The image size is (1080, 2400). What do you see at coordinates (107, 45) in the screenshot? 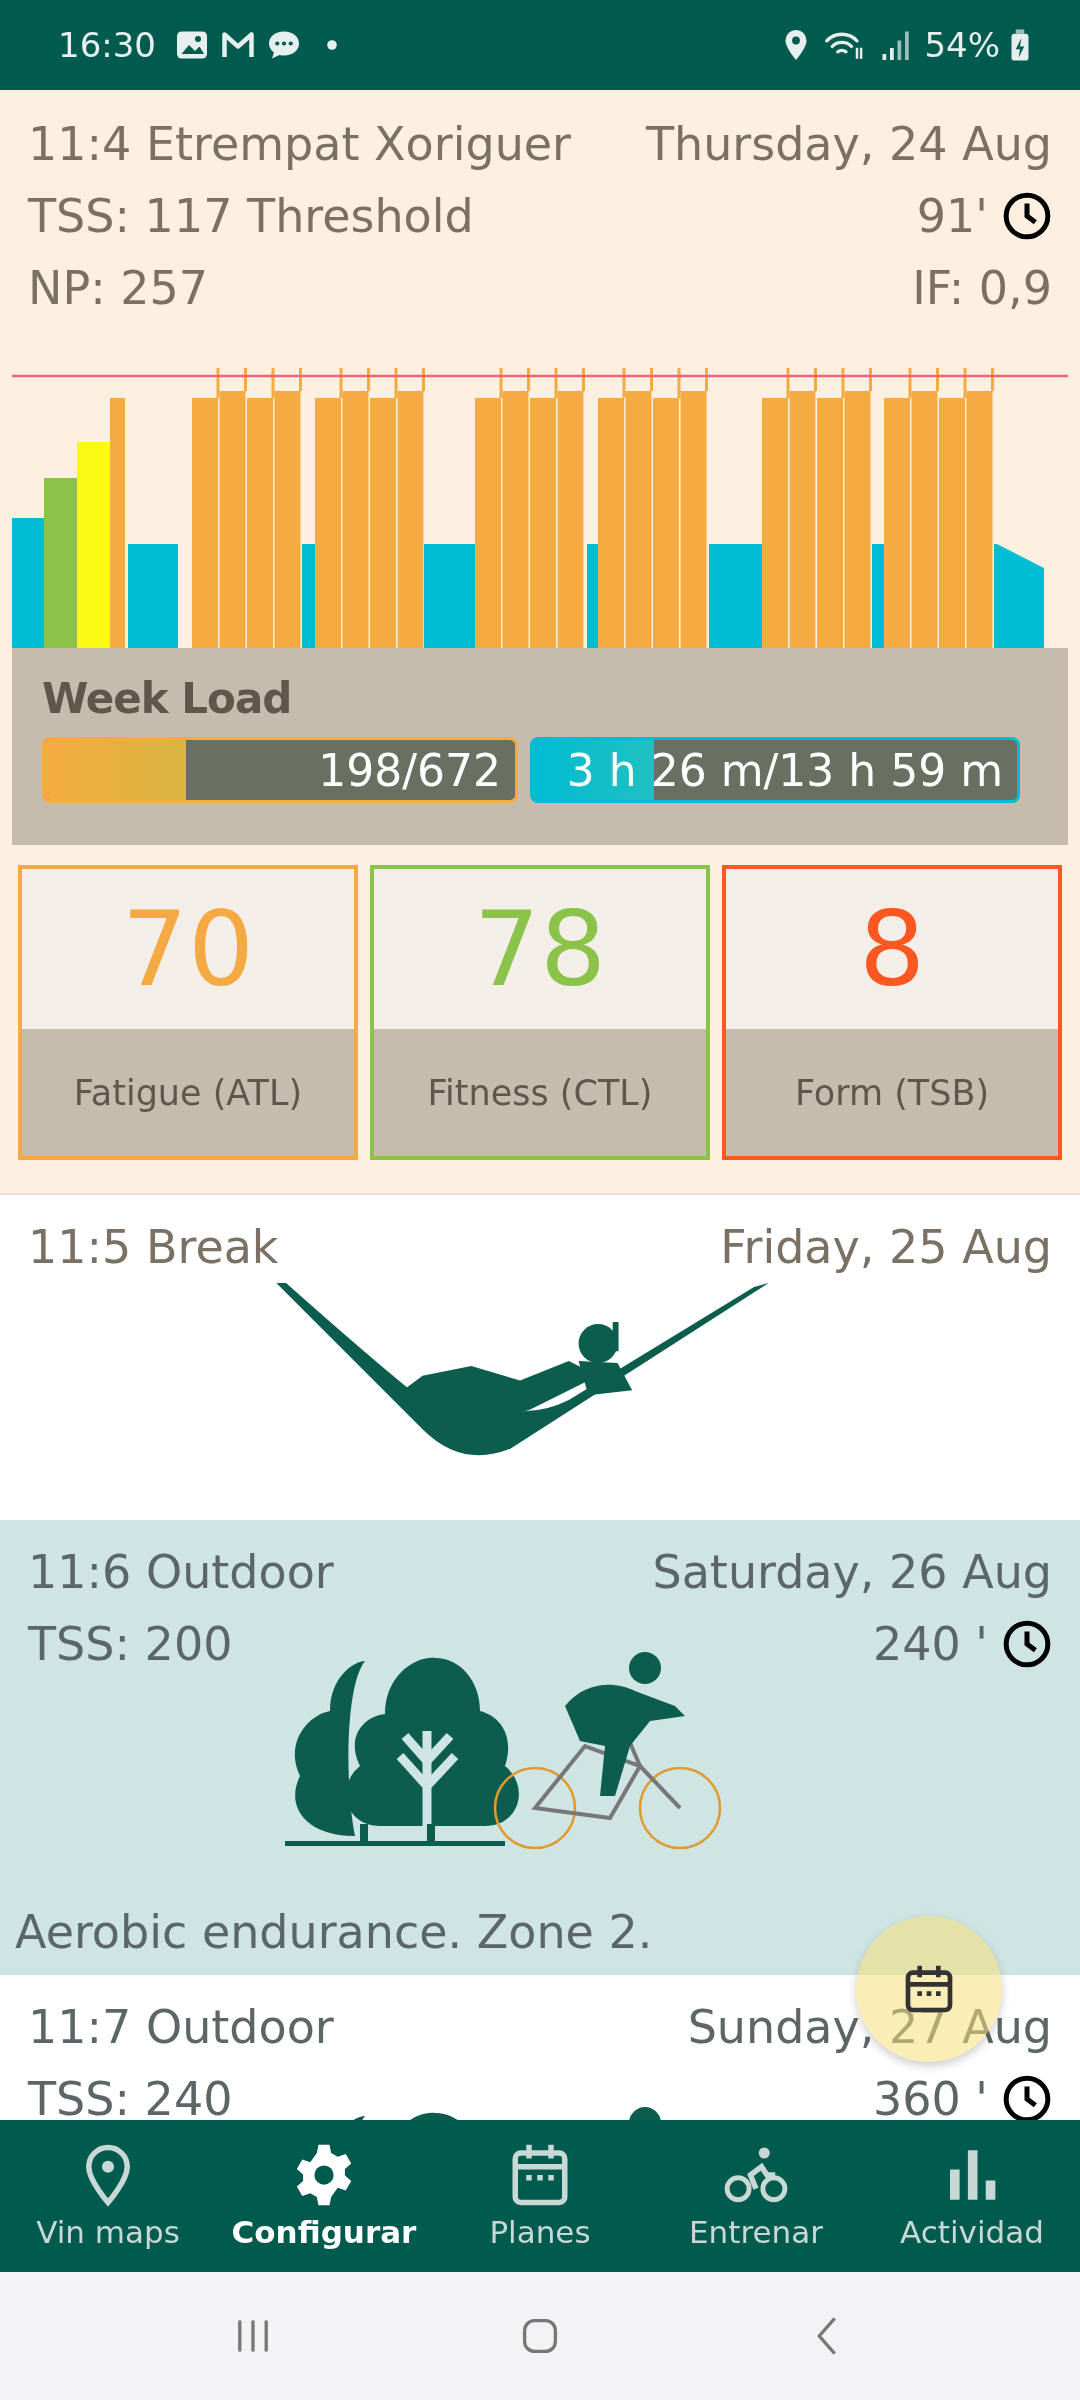
I see `clock-time: 16:30` at bounding box center [107, 45].